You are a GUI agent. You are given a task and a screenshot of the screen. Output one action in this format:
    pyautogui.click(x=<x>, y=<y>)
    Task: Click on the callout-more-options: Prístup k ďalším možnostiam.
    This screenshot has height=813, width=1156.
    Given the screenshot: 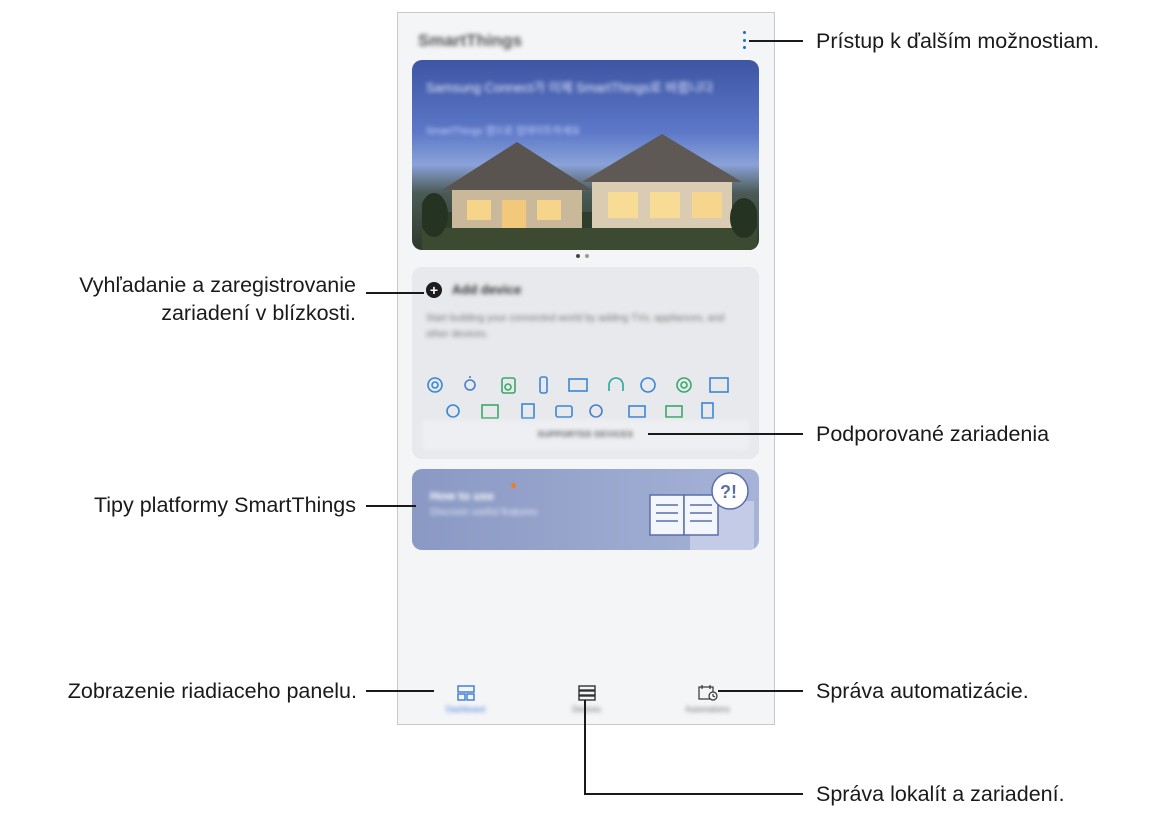 What is the action you would take?
    pyautogui.click(x=958, y=41)
    